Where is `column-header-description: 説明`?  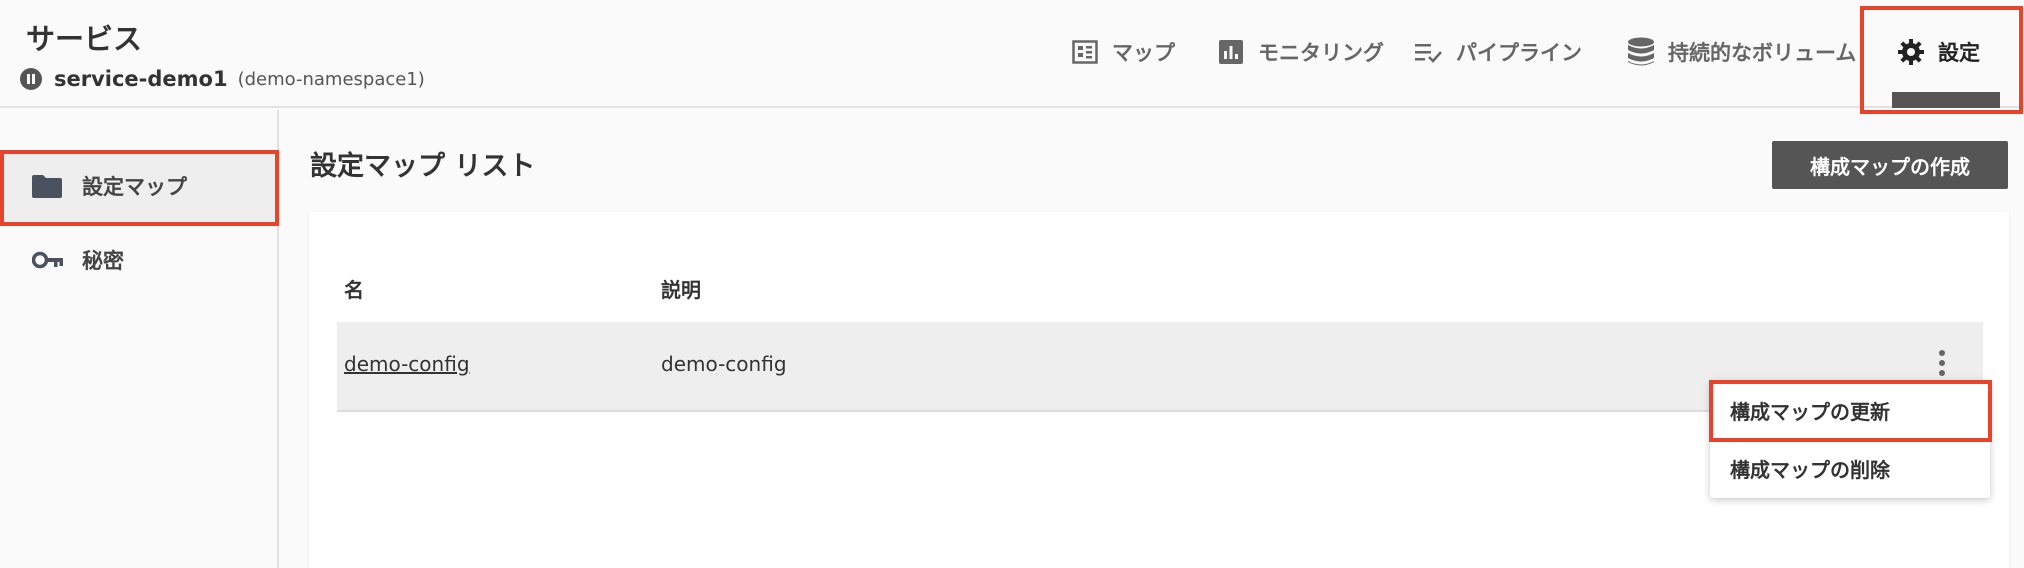
column-header-description: 説明 is located at coordinates (681, 290).